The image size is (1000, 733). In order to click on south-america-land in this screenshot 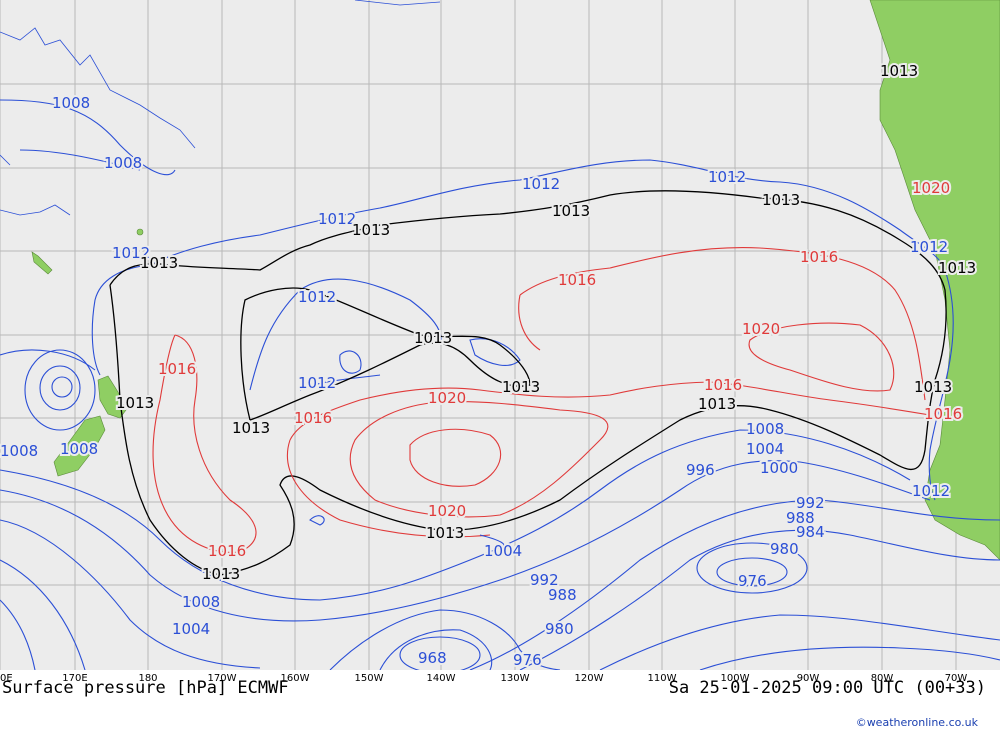, I will do `click(934, 280)`.